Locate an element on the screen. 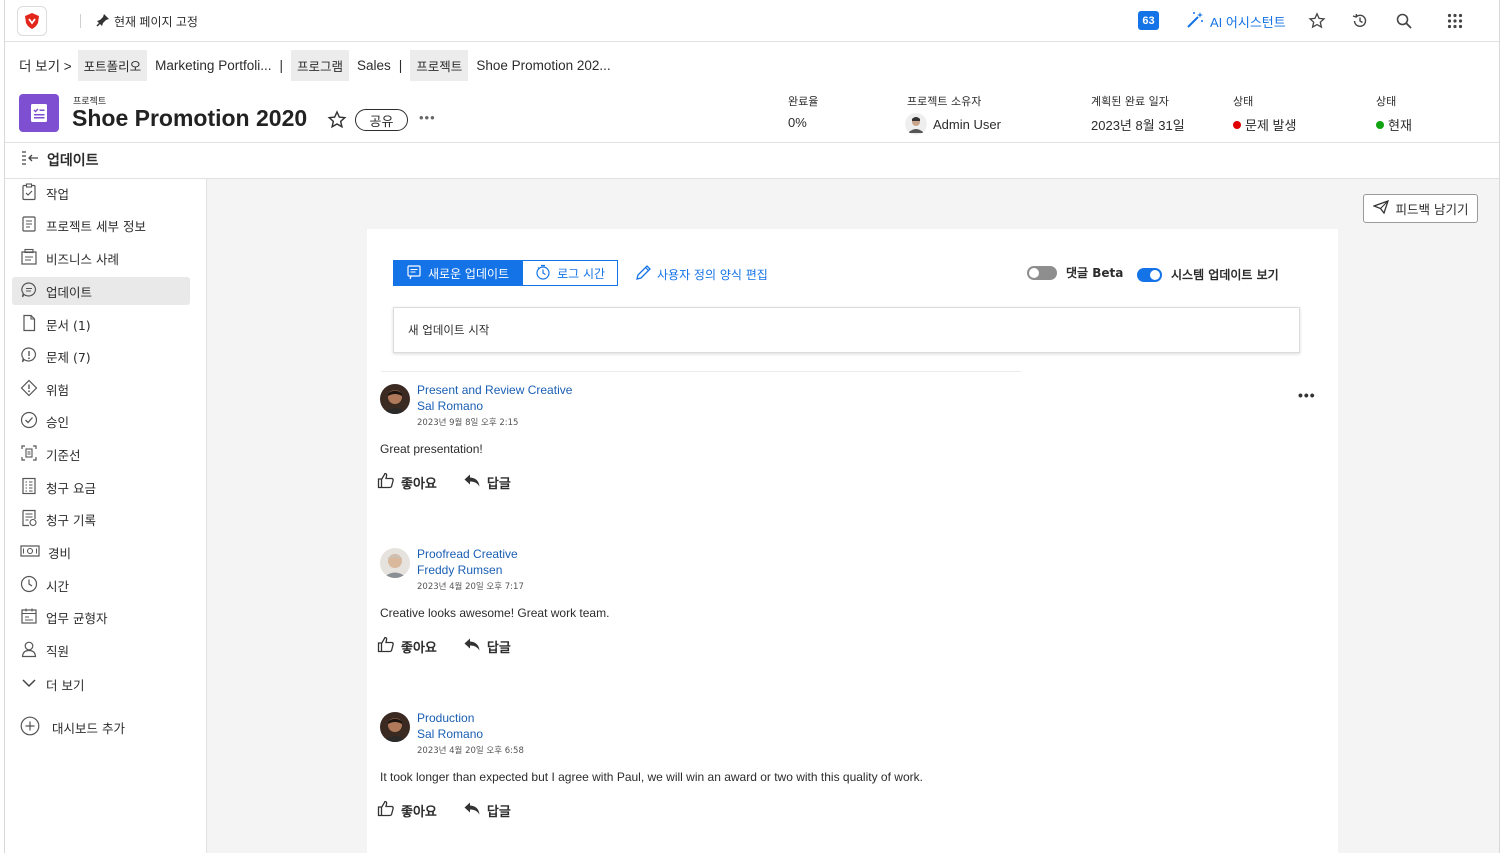 This screenshot has width=1500, height=853. ai-assistant-button: AI 어시스턴트 is located at coordinates (1235, 21).